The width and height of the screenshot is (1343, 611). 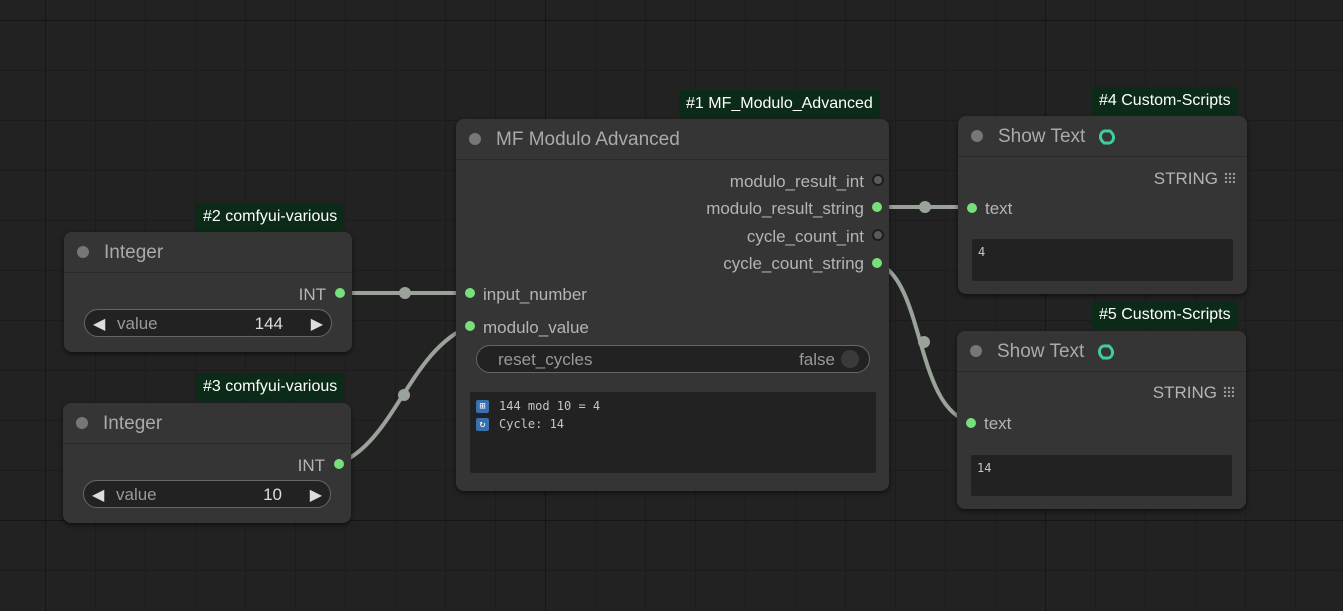 I want to click on text-display: 14, so click(x=1101, y=475).